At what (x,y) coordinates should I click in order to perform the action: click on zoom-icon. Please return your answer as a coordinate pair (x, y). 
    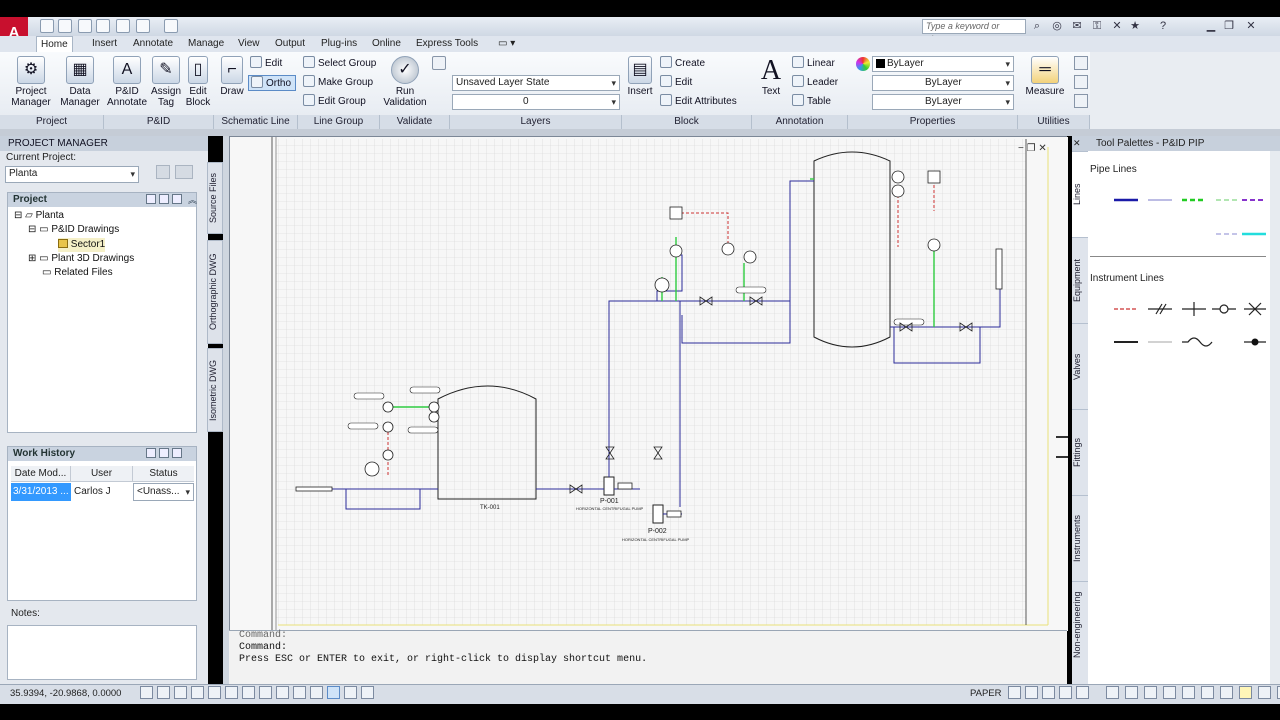
    Looking at the image, I should click on (1065, 692).